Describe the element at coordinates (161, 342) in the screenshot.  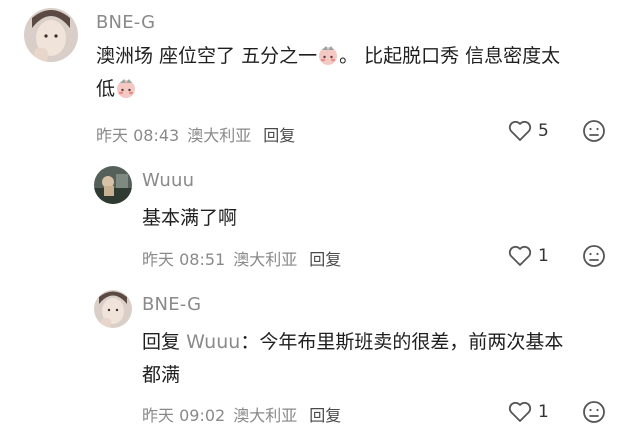
I see `reply-prefix: 回复` at that location.